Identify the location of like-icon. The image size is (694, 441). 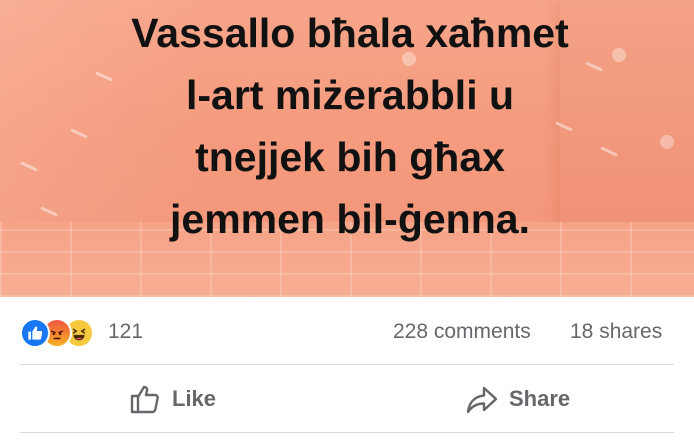
(35, 333).